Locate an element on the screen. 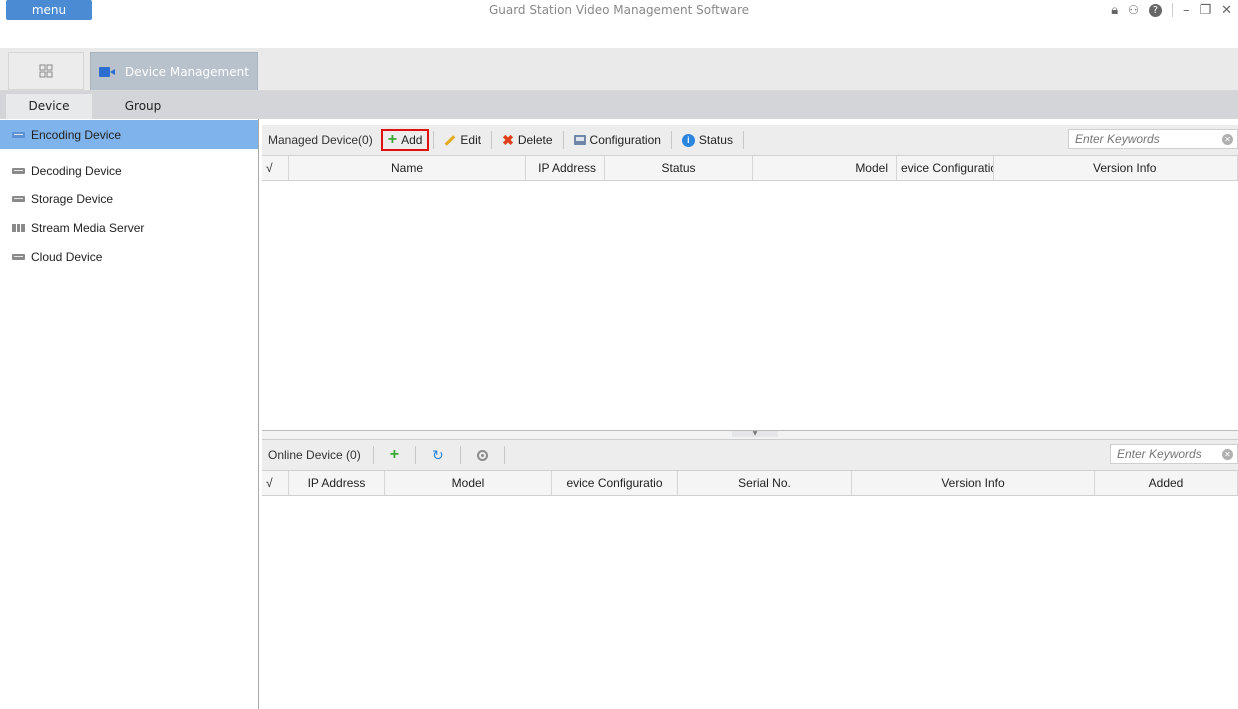 The width and height of the screenshot is (1238, 709). server-icon is located at coordinates (19, 227).